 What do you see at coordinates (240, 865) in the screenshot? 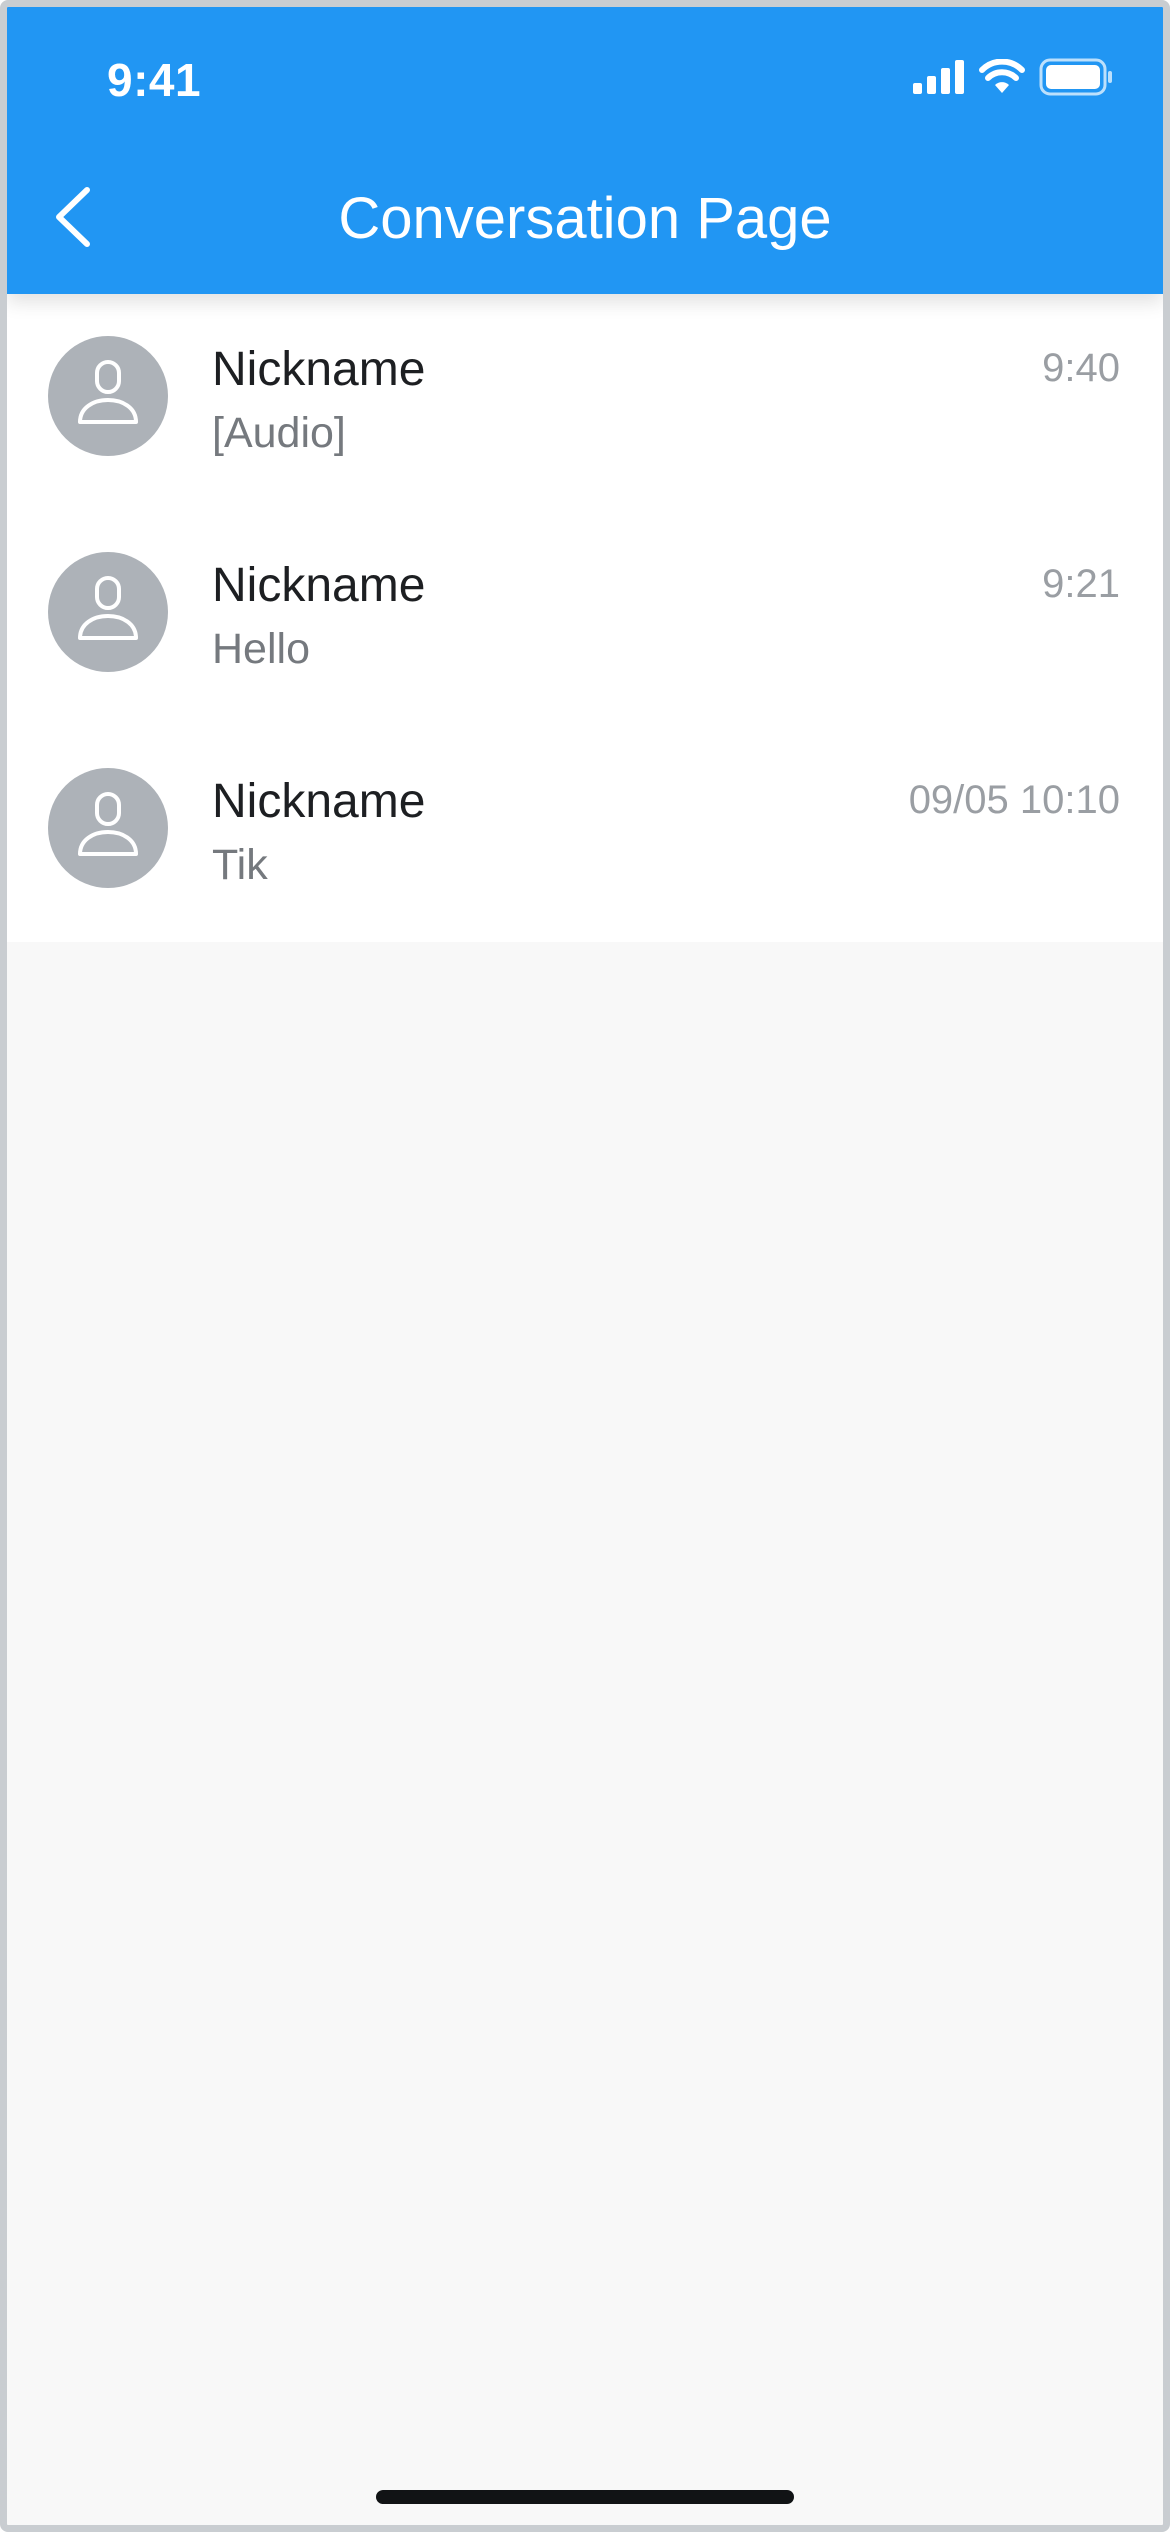
I see `conversation-preview: Tik` at bounding box center [240, 865].